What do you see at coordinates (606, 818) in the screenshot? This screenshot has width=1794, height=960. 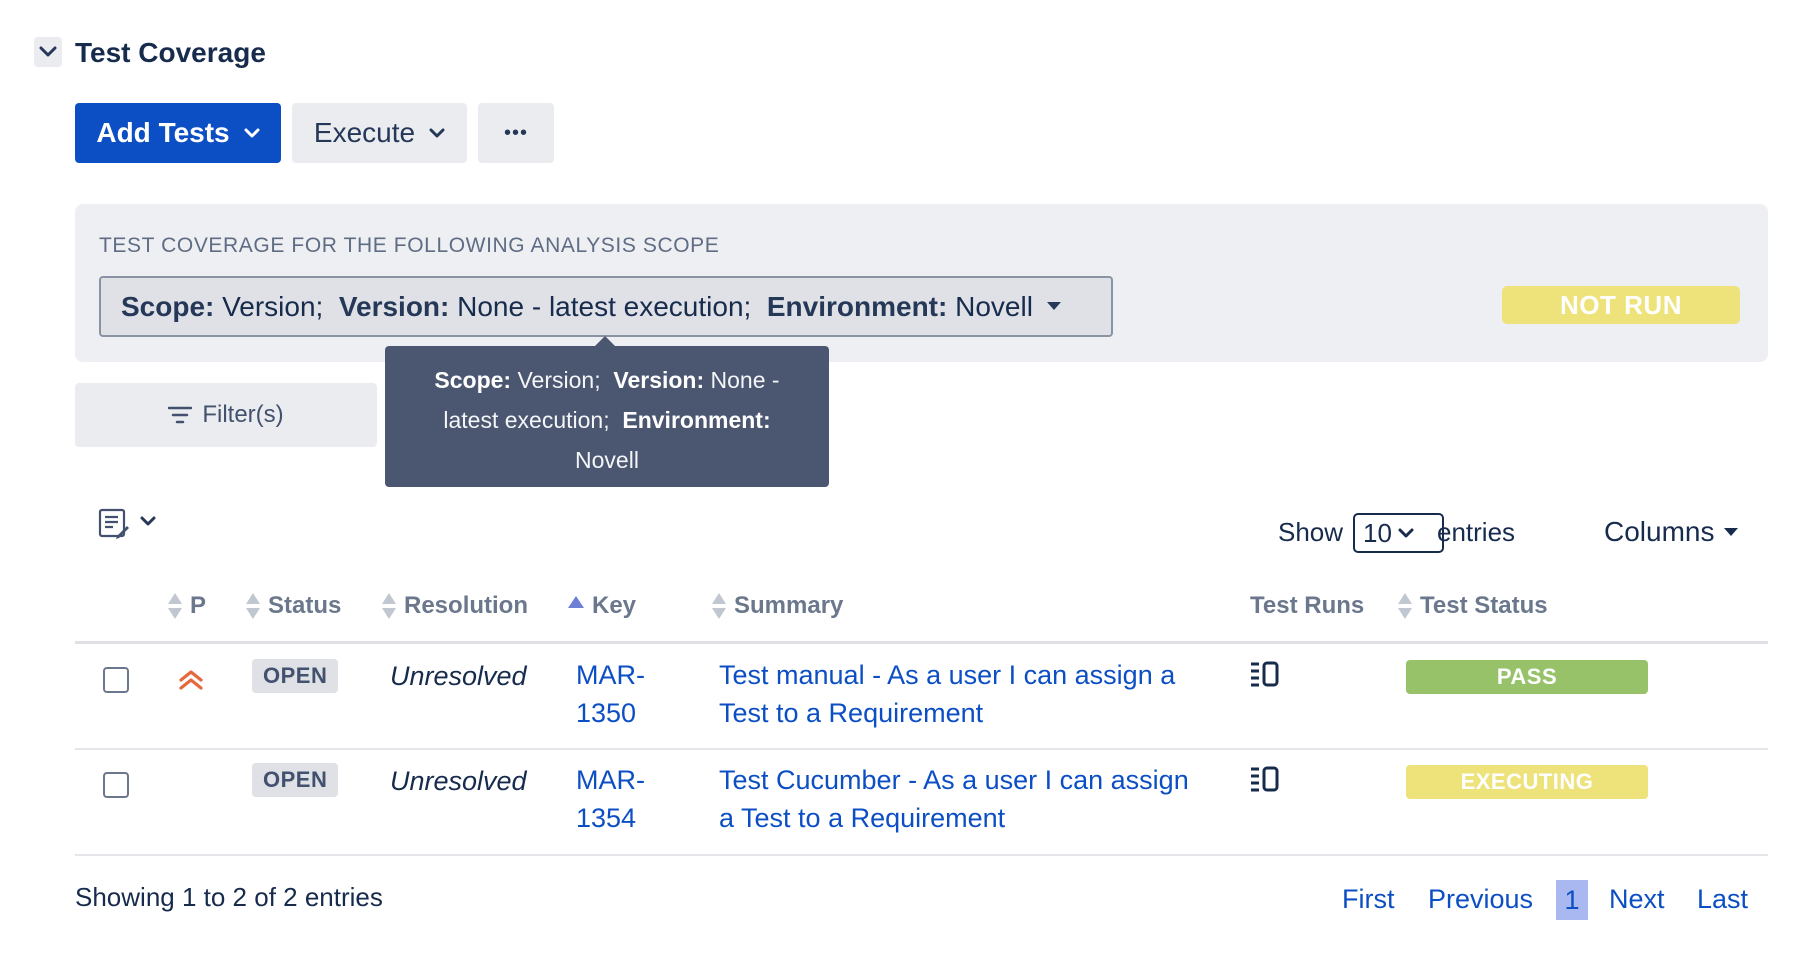 I see `issue-key-part: 1354` at bounding box center [606, 818].